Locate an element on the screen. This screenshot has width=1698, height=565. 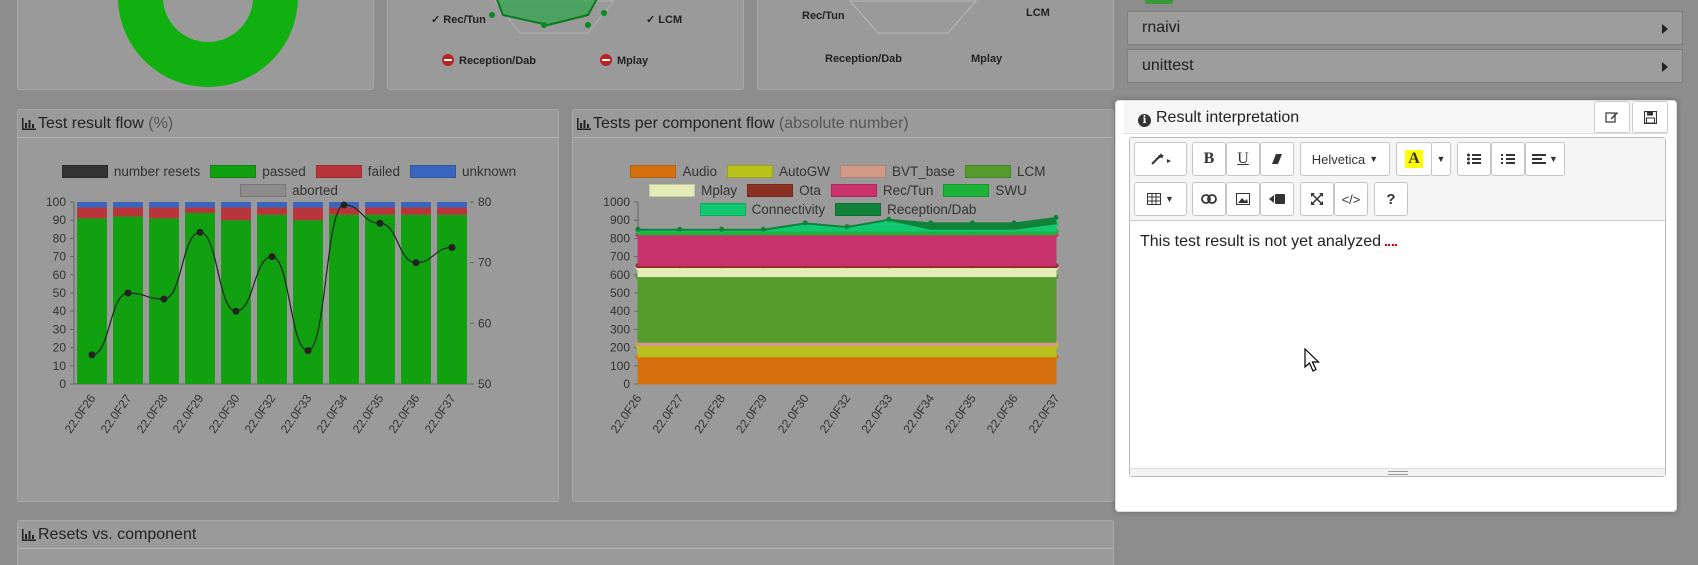
panel-title: Resets vs. component is located at coordinates (117, 534).